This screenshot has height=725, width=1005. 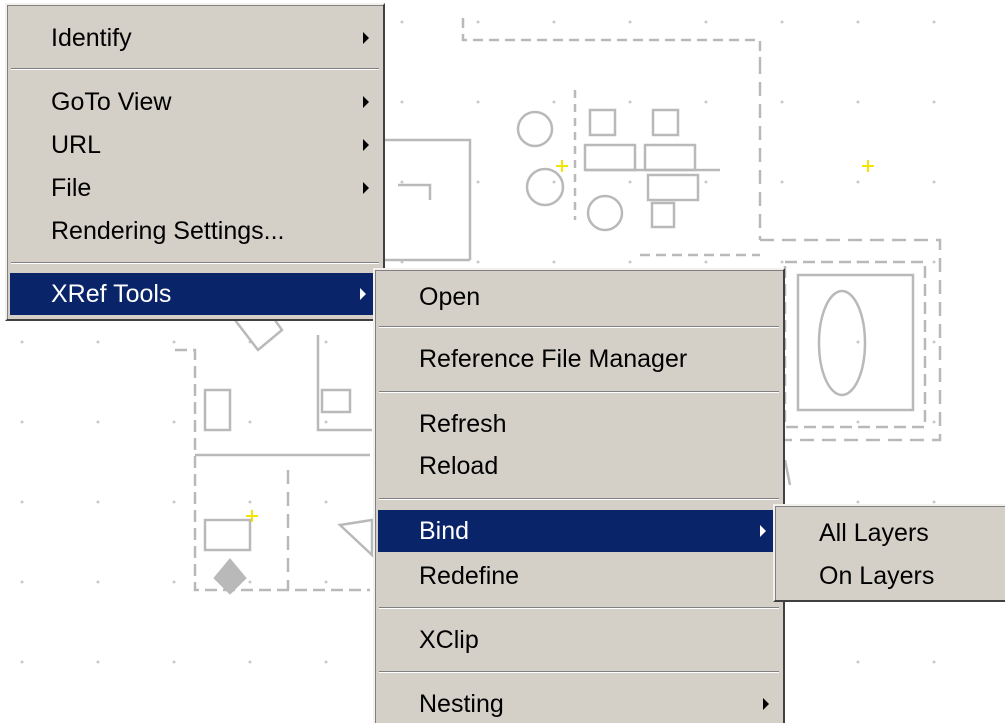 I want to click on menu-item-goto-view: GoTo View, so click(x=195, y=102).